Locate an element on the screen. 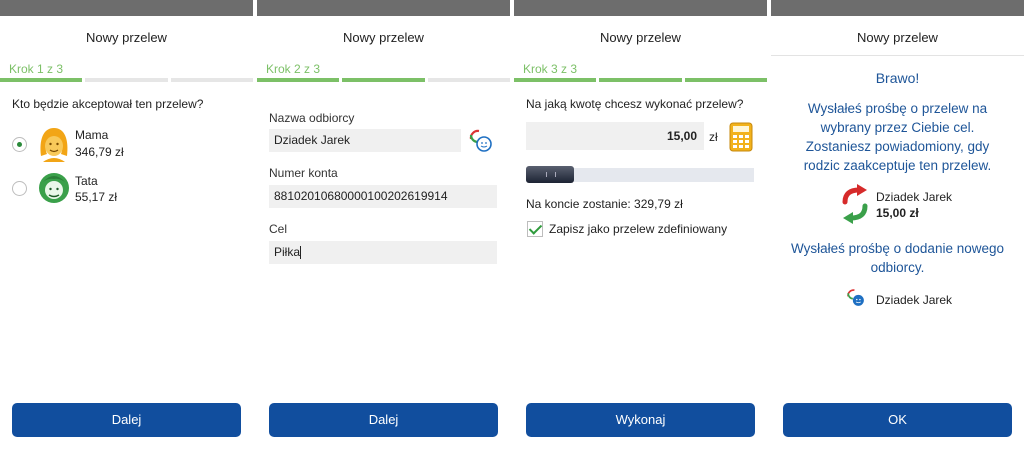  message-line: odbiorcy. is located at coordinates (897, 267).